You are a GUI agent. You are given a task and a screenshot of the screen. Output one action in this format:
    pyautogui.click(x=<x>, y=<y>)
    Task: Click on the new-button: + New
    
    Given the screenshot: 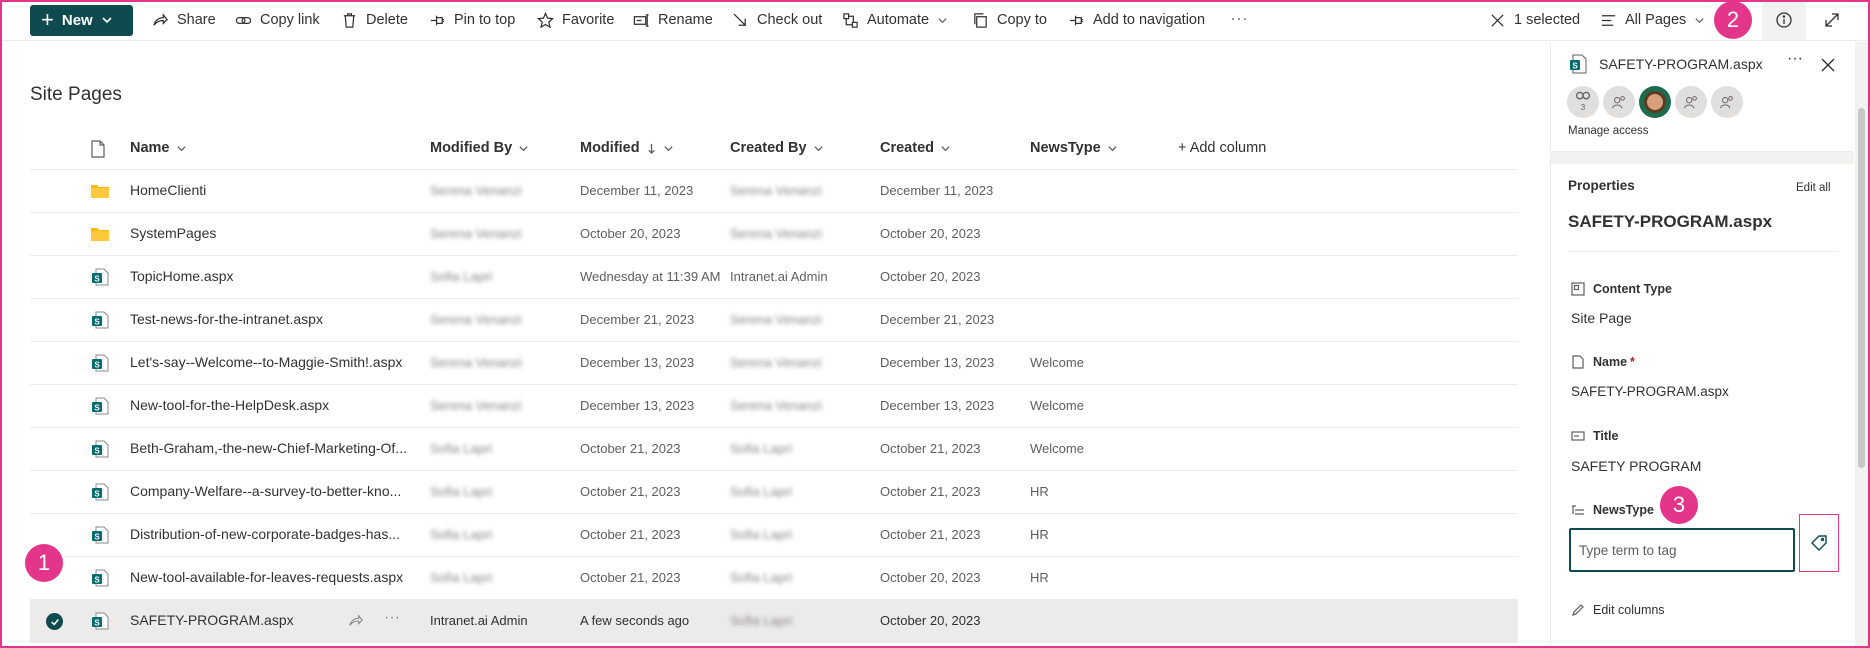 What is the action you would take?
    pyautogui.click(x=81, y=20)
    